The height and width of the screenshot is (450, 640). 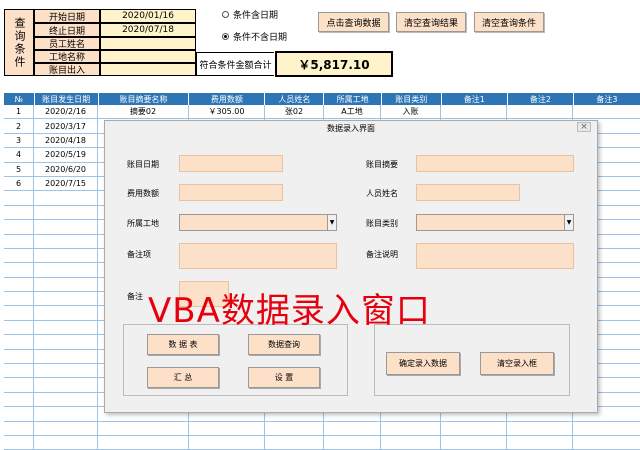 What do you see at coordinates (411, 112) in the screenshot?
I see `table-cell: 入账` at bounding box center [411, 112].